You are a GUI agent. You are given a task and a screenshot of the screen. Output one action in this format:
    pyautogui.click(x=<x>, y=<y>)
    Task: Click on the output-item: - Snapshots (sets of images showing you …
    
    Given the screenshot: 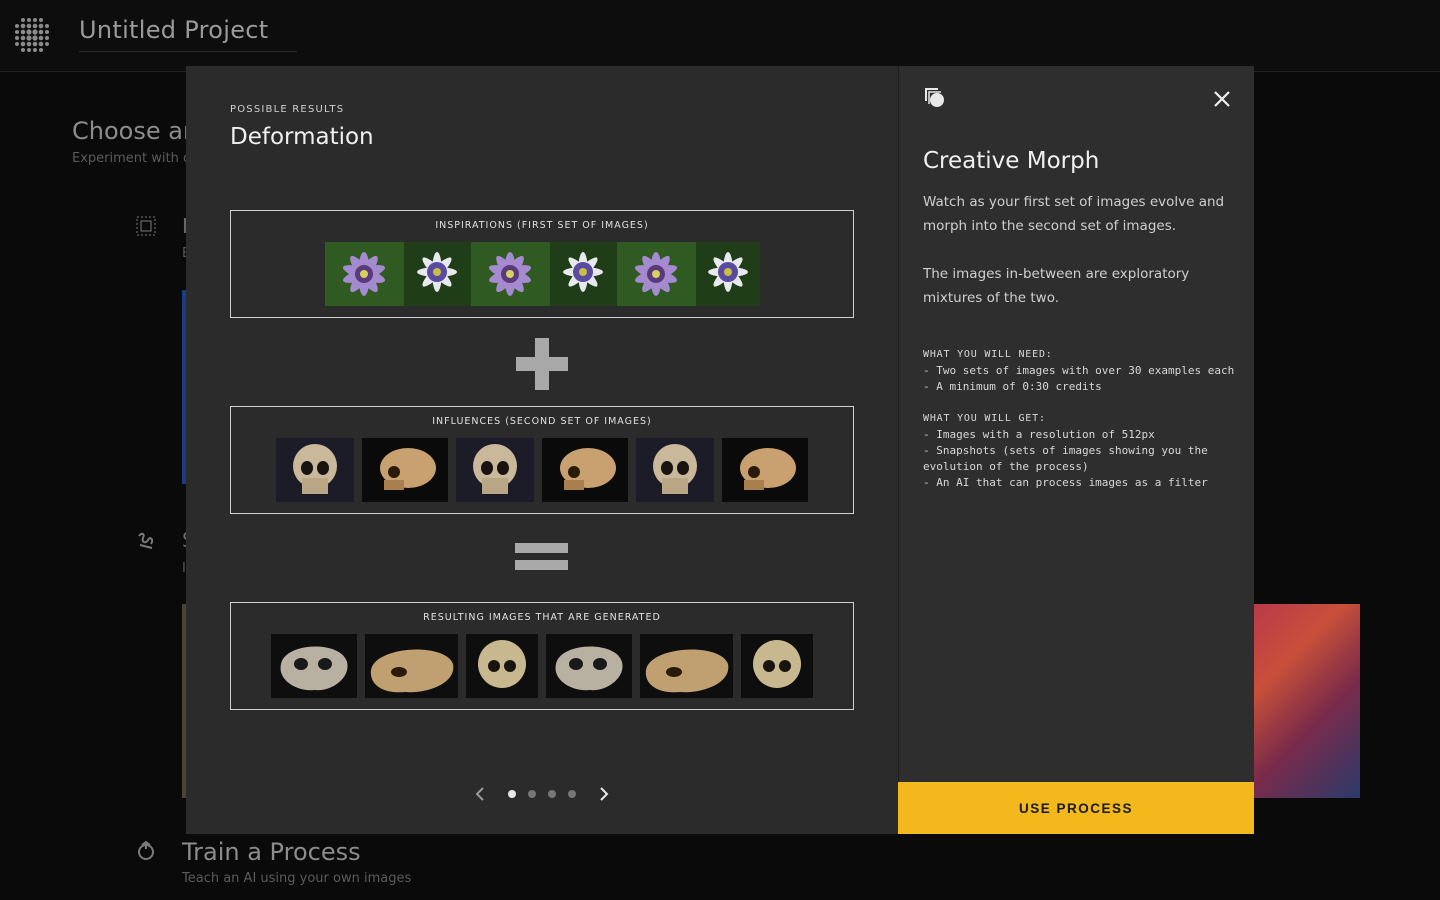 What is the action you would take?
    pyautogui.click(x=1065, y=458)
    